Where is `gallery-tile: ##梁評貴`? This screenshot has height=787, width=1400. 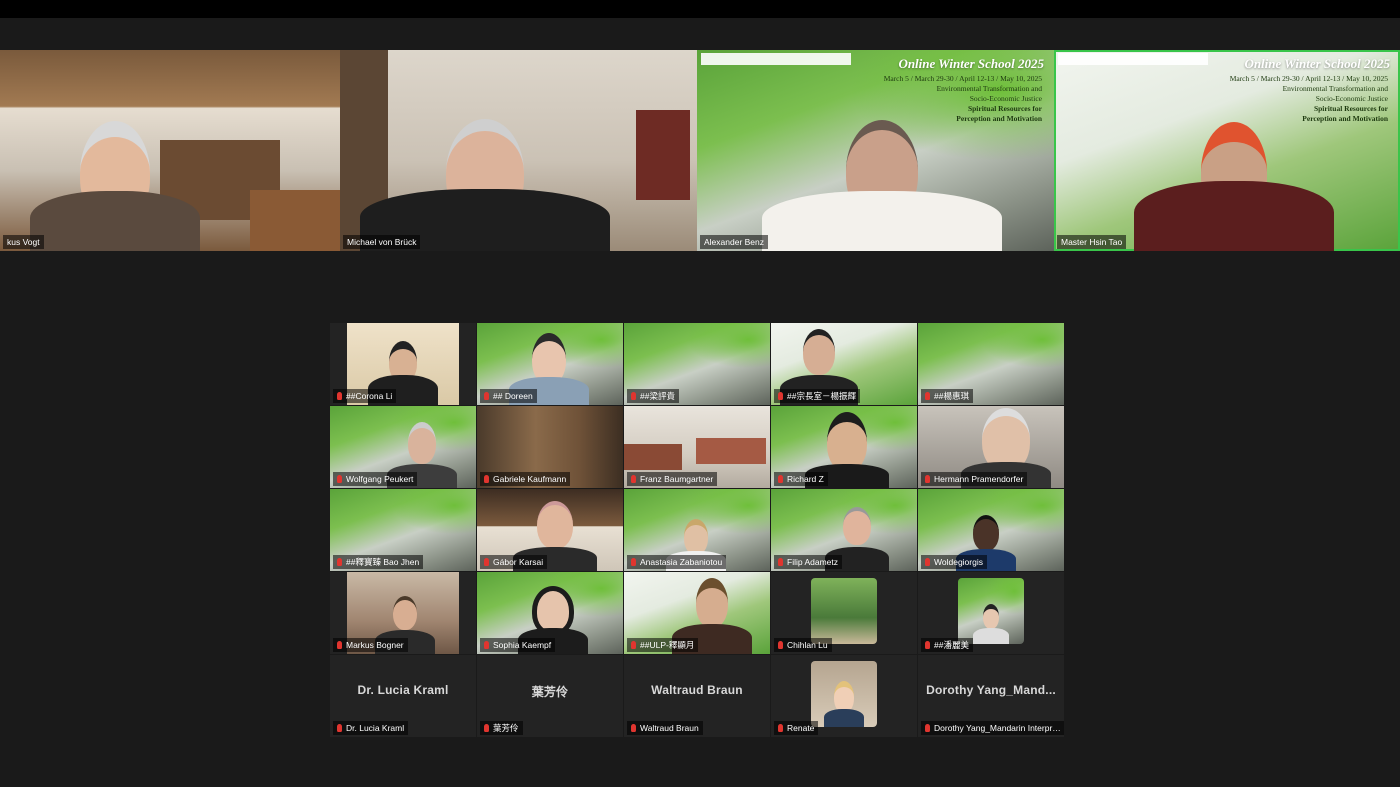 gallery-tile: ##梁評貴 is located at coordinates (697, 364).